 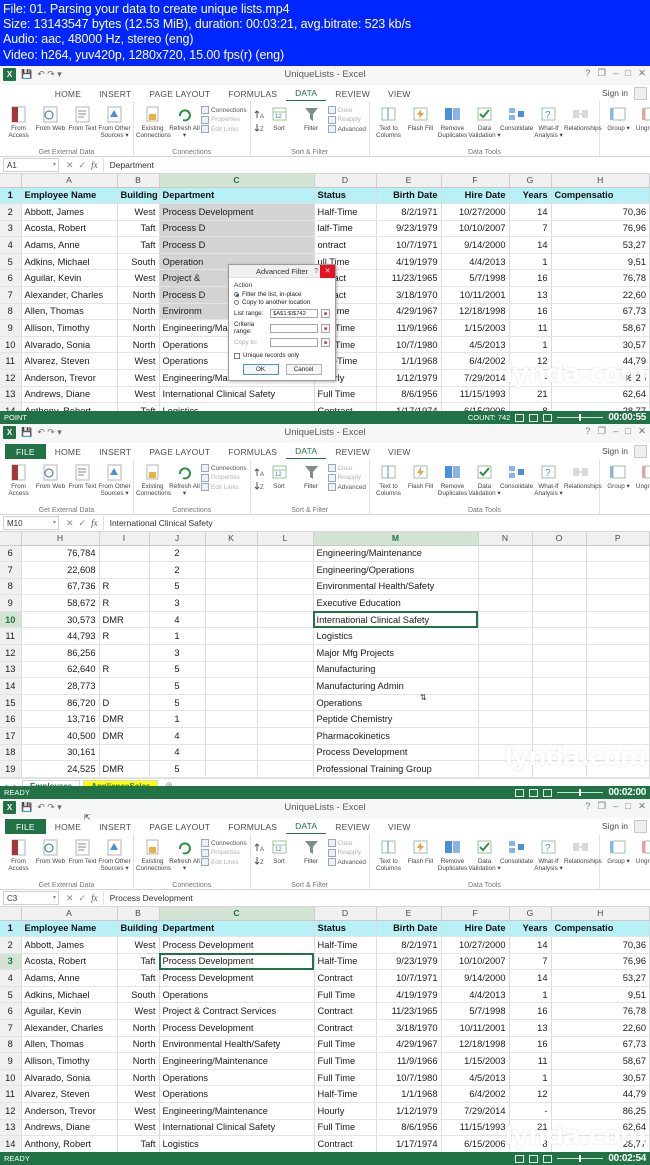 What do you see at coordinates (409, 245) in the screenshot?
I see `cell-e-1: 10/7/1971` at bounding box center [409, 245].